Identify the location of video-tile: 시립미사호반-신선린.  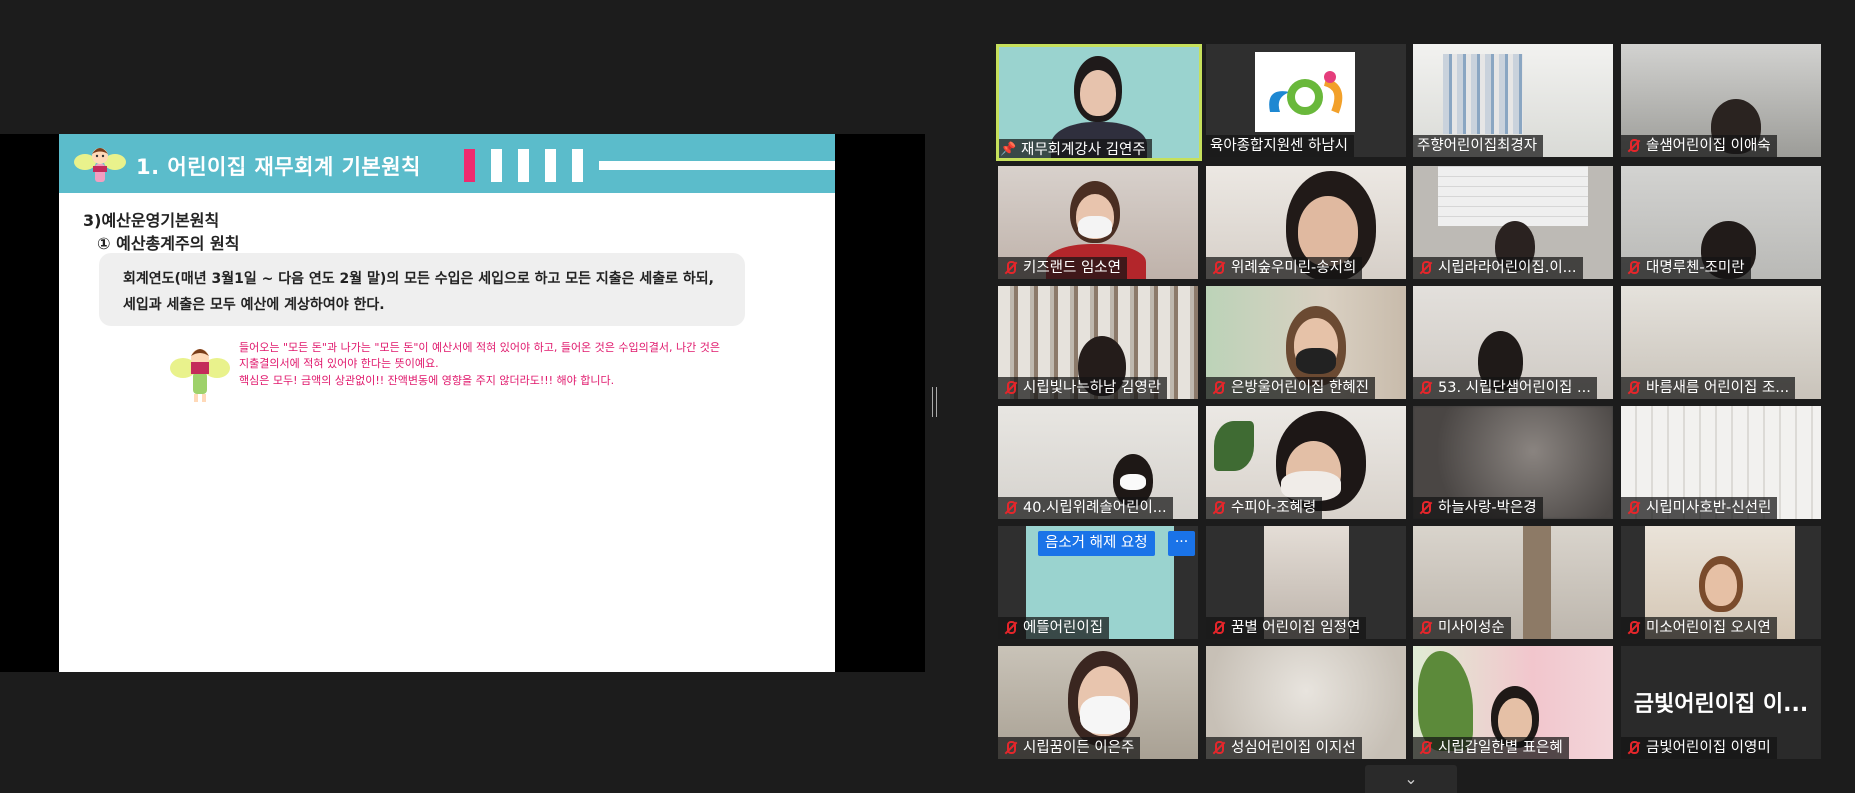
(1721, 462).